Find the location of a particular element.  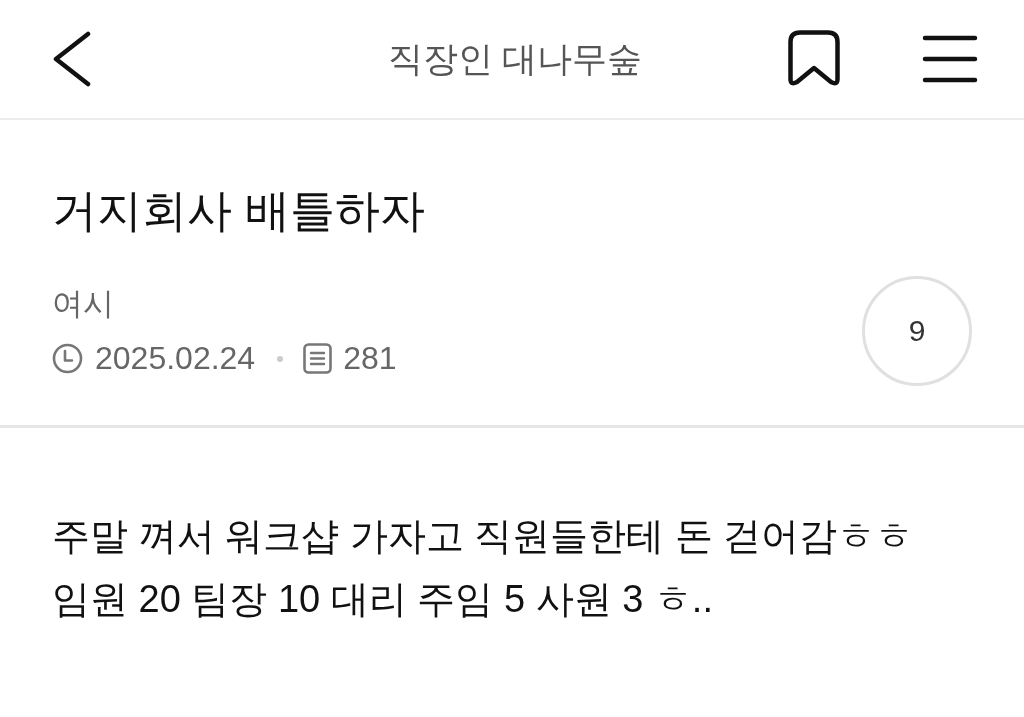

post-title: 거지회사 배틀하자 is located at coordinates (239, 211).